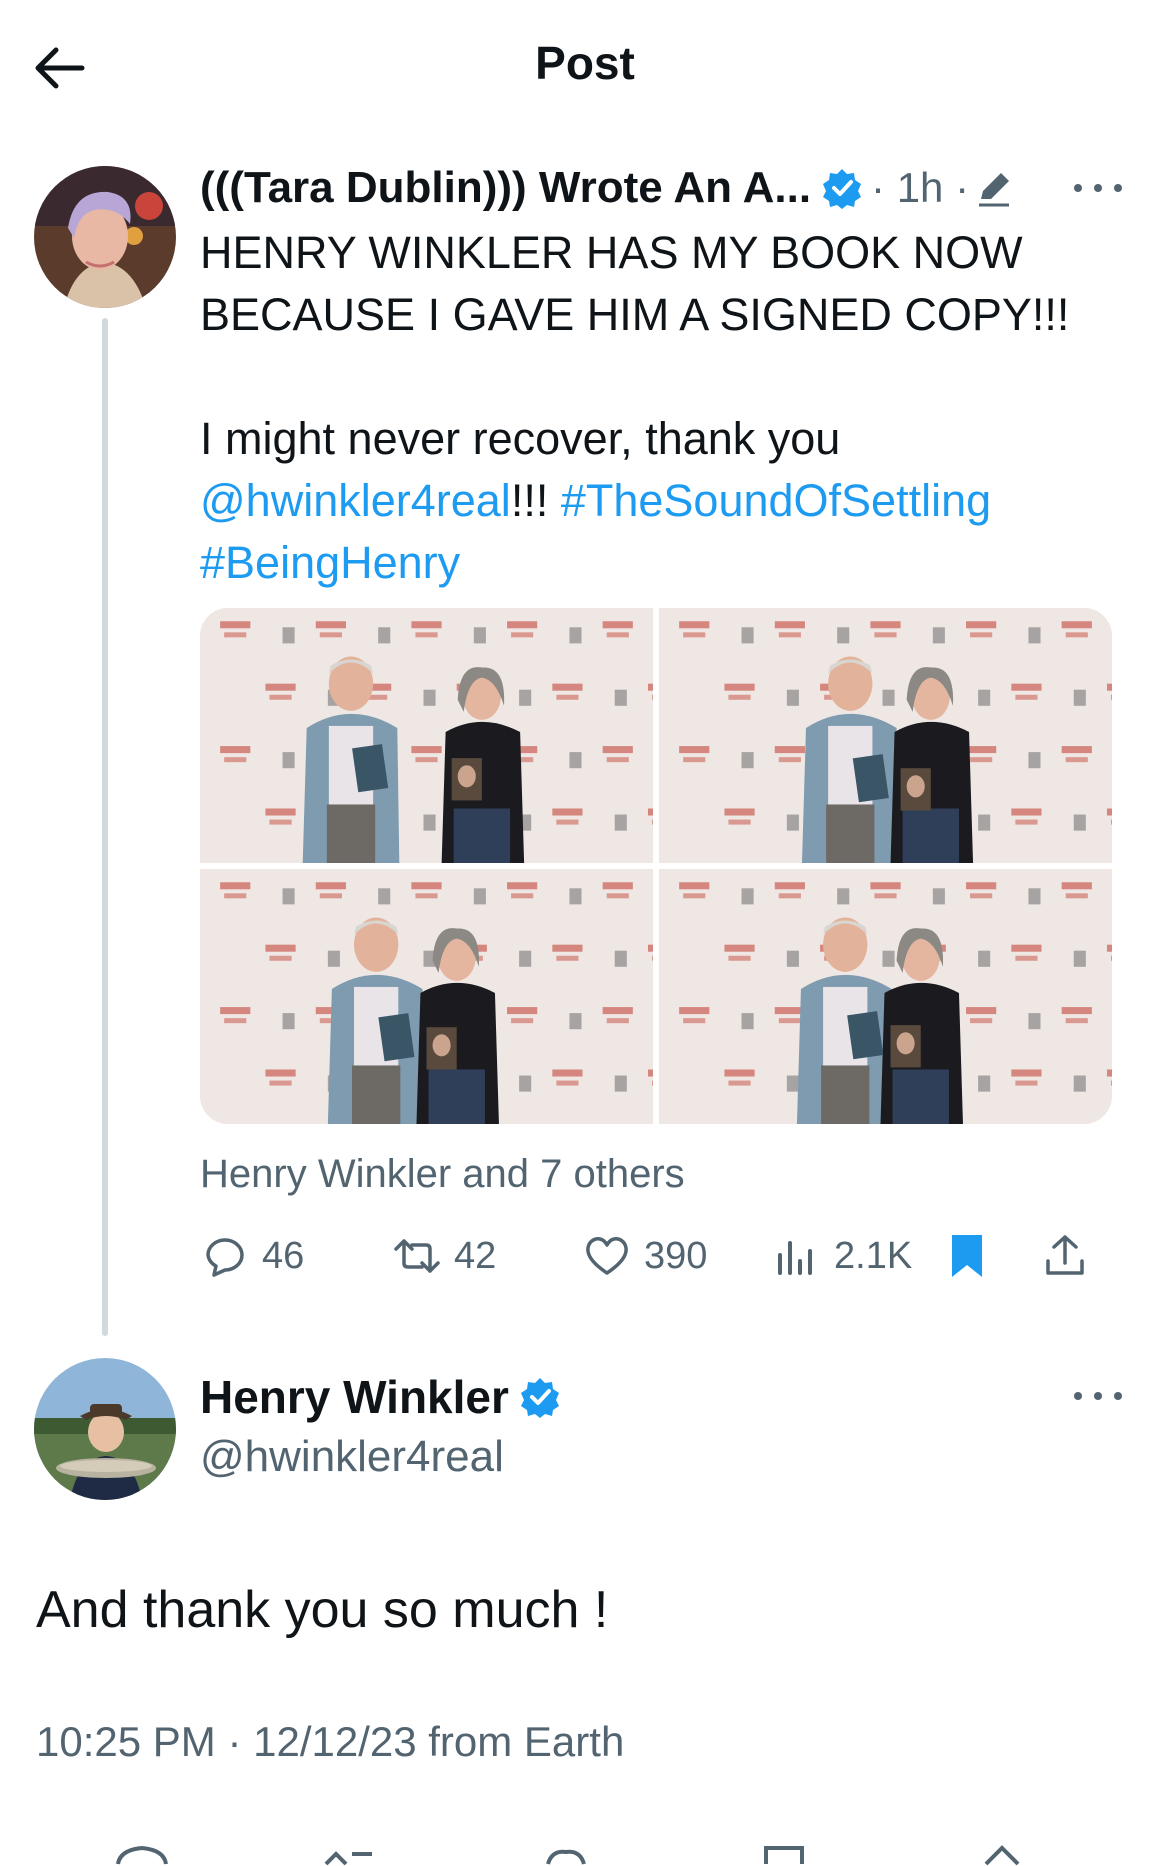 The image size is (1170, 1866). I want to click on reply-count: 46, so click(283, 1255).